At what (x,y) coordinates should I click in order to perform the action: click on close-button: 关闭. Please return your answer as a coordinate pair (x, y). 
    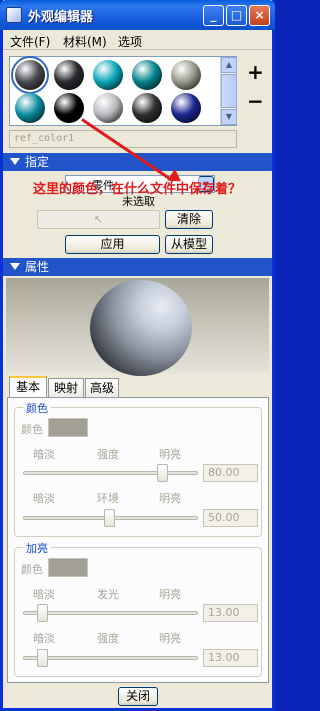
    Looking at the image, I should click on (138, 696).